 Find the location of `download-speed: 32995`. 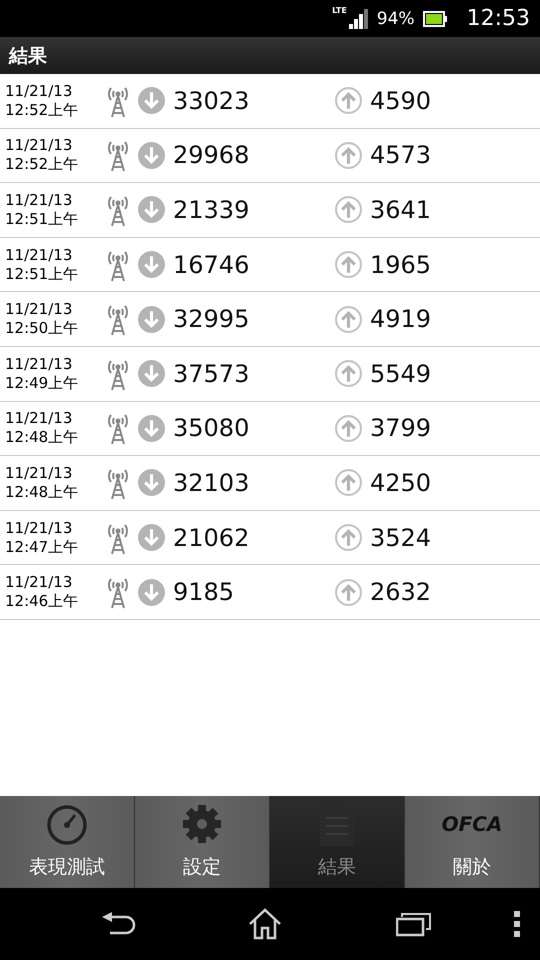

download-speed: 32995 is located at coordinates (211, 319).